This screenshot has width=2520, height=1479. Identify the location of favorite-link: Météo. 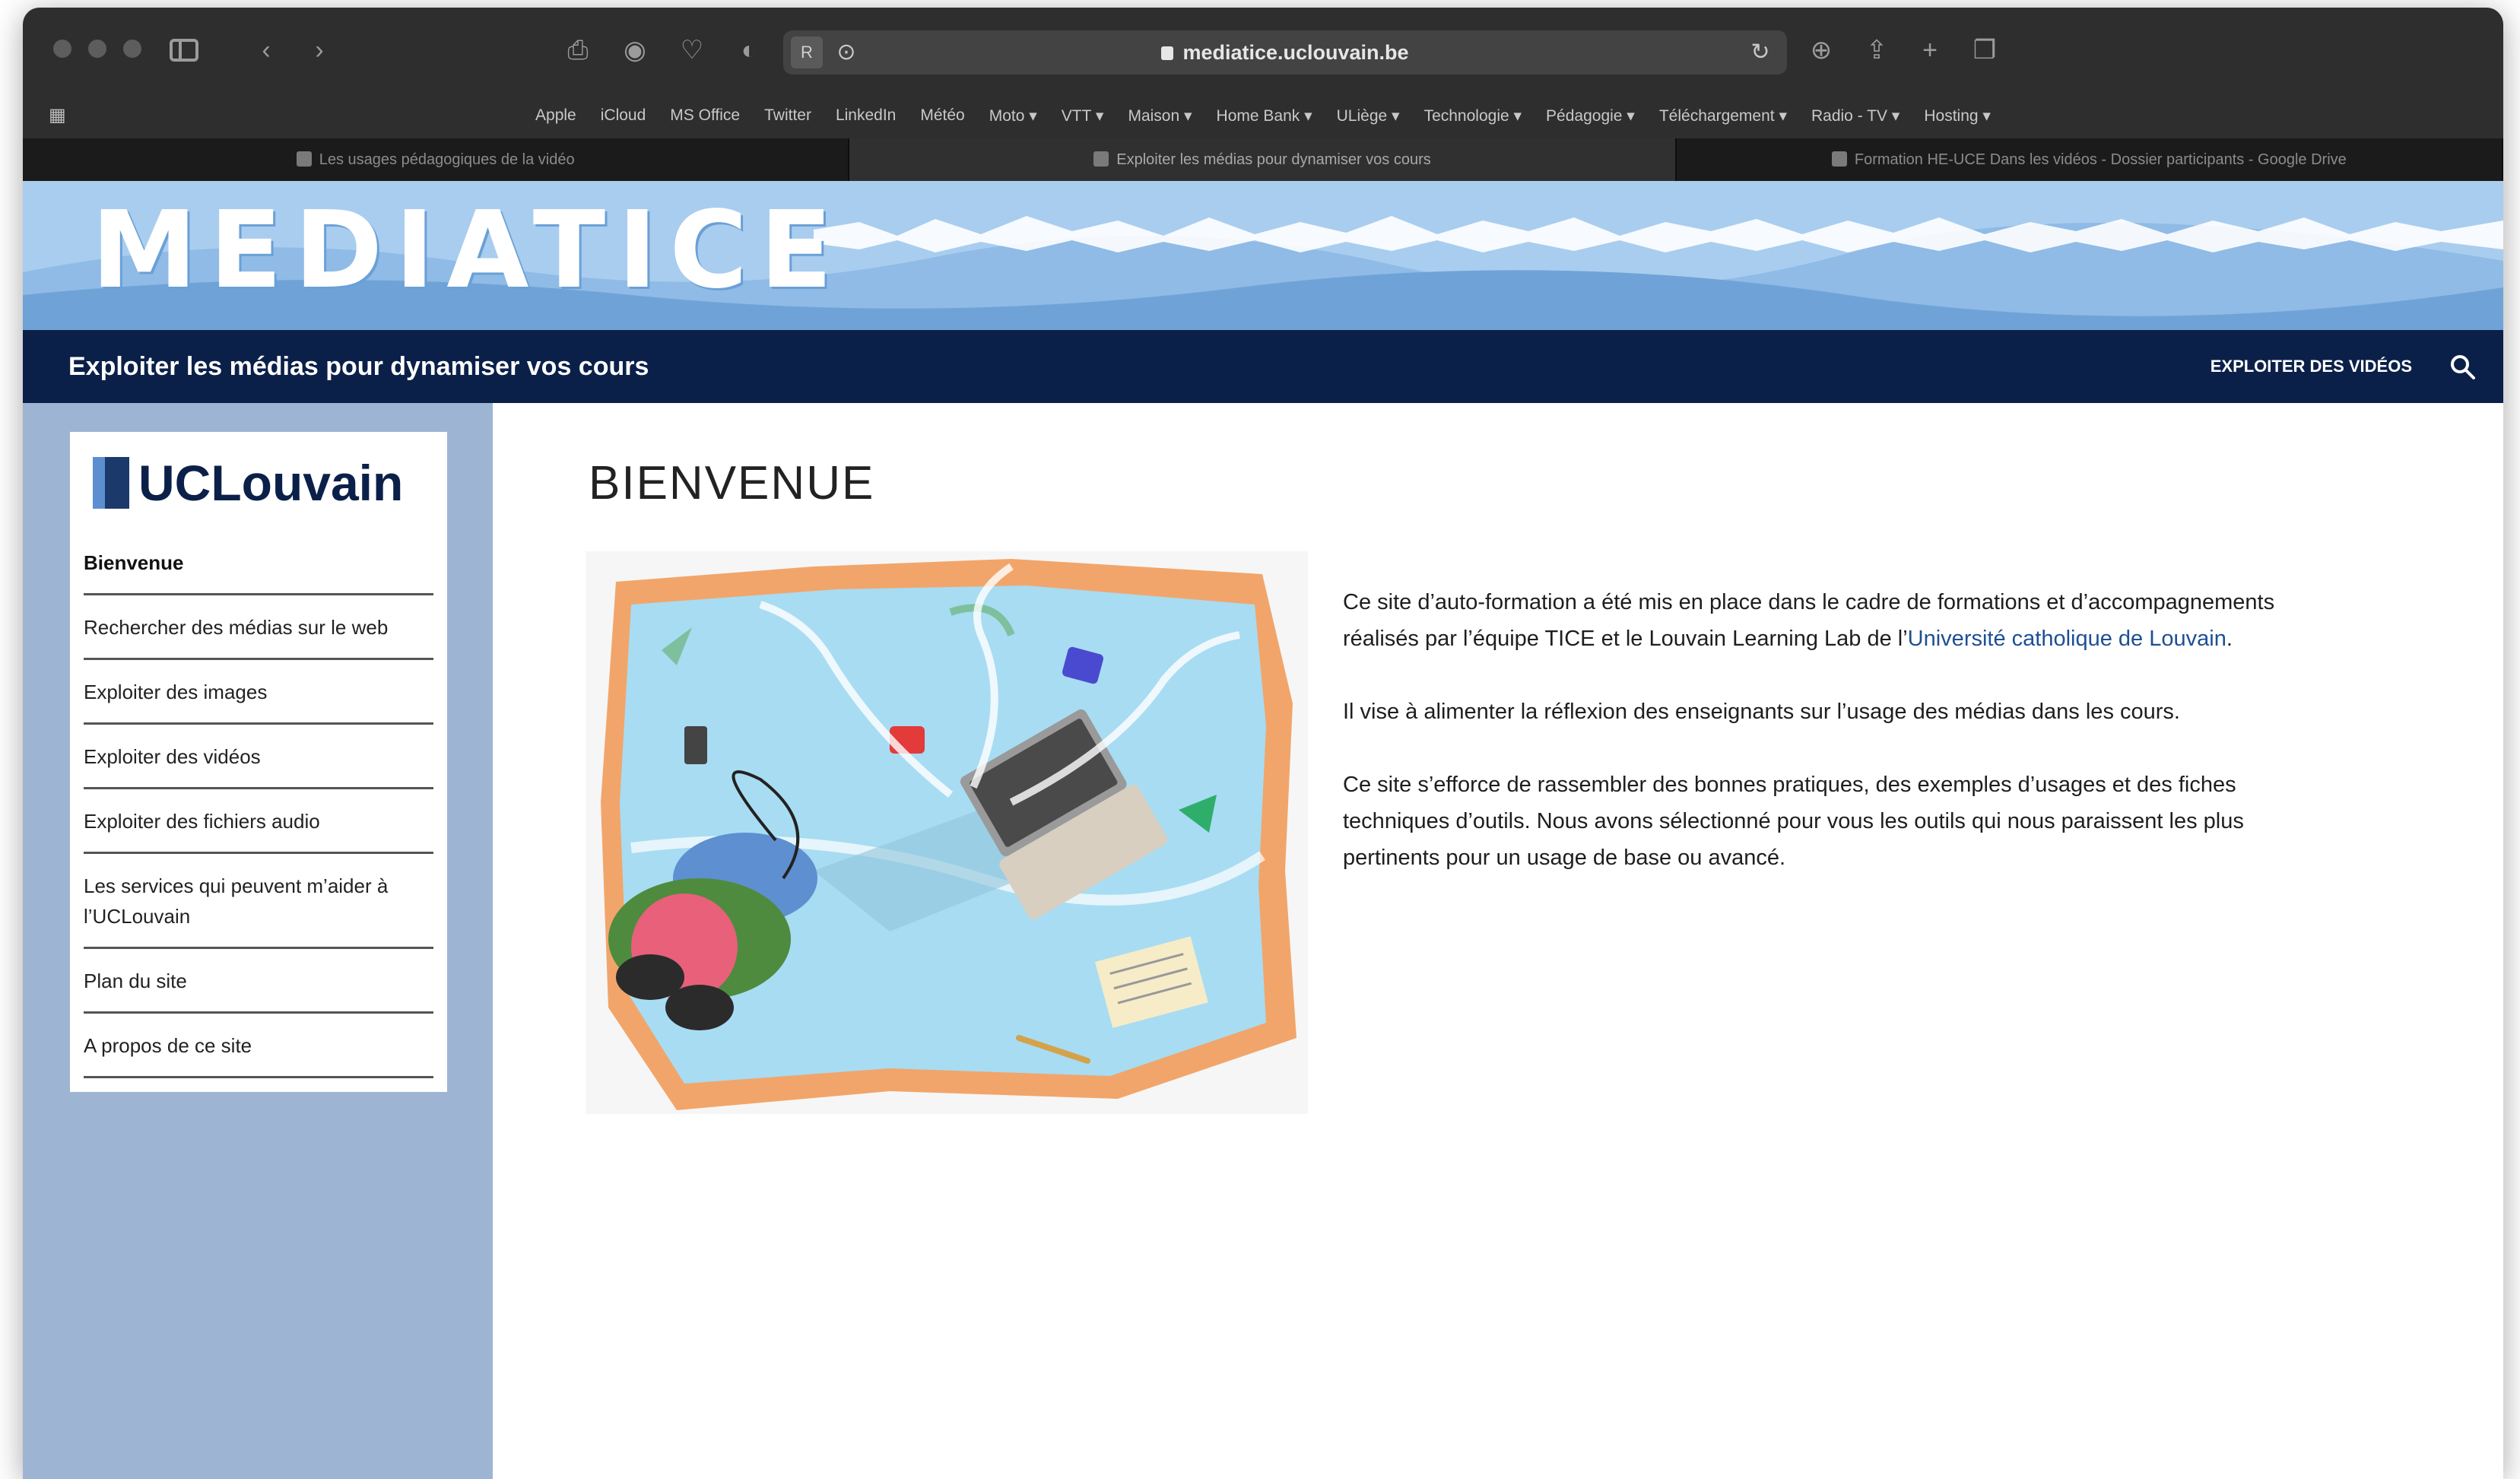
(942, 115).